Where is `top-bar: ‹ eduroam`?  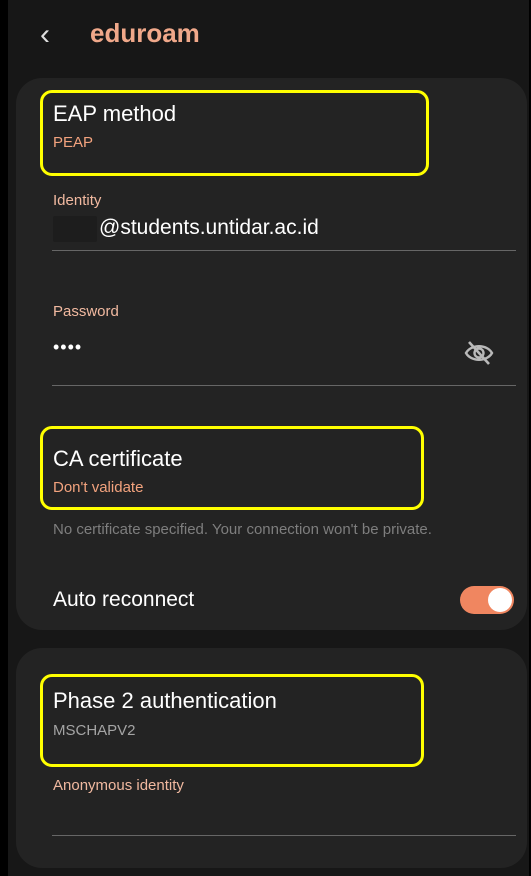
top-bar: ‹ eduroam is located at coordinates (268, 35).